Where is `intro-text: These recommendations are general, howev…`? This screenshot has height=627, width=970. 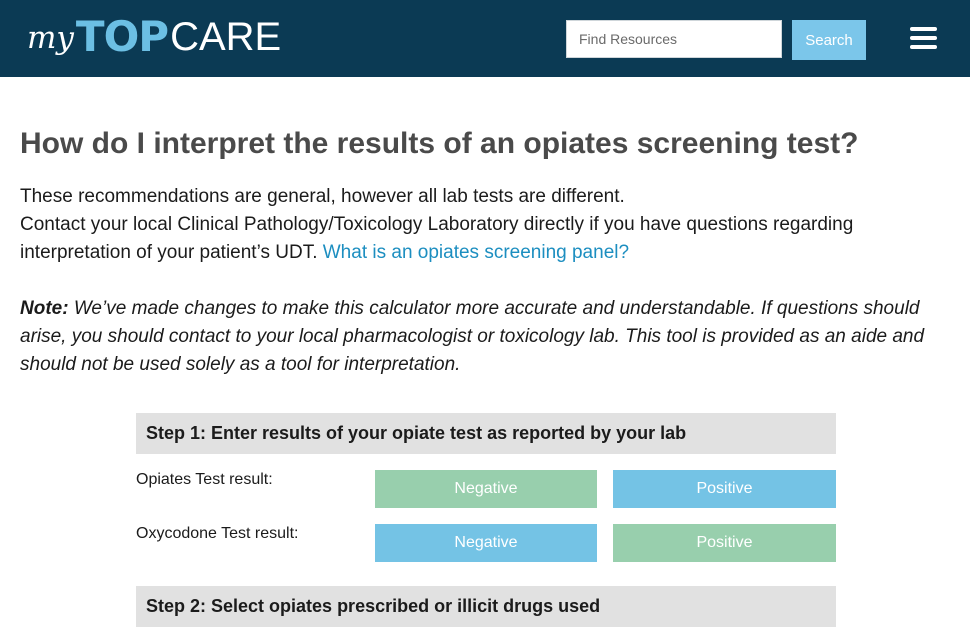 intro-text: These recommendations are general, howev… is located at coordinates (470, 225).